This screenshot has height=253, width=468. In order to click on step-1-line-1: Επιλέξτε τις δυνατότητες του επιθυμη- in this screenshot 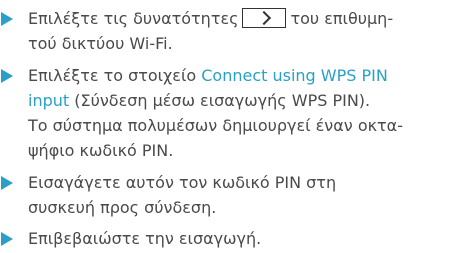, I will do `click(211, 18)`.